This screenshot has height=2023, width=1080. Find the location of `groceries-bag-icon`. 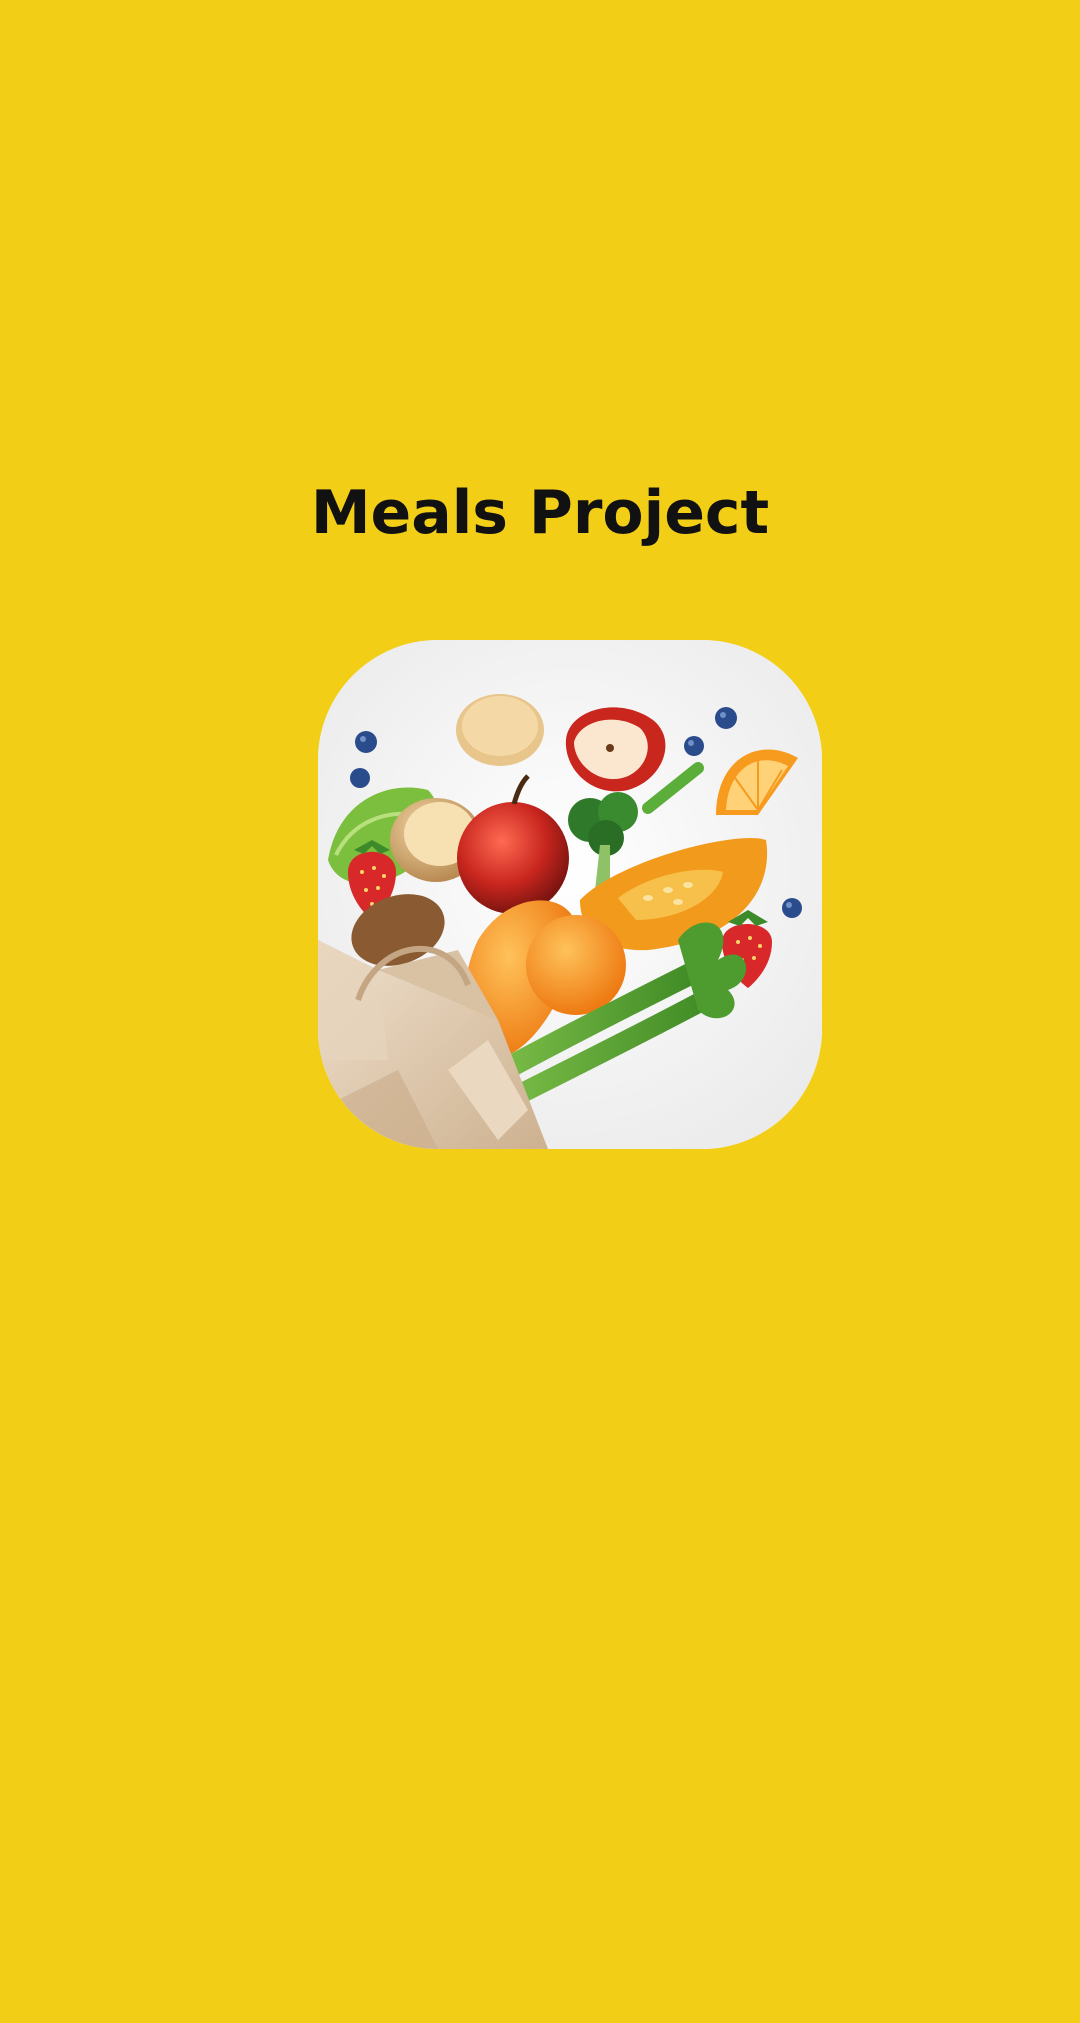

groceries-bag-icon is located at coordinates (570, 894).